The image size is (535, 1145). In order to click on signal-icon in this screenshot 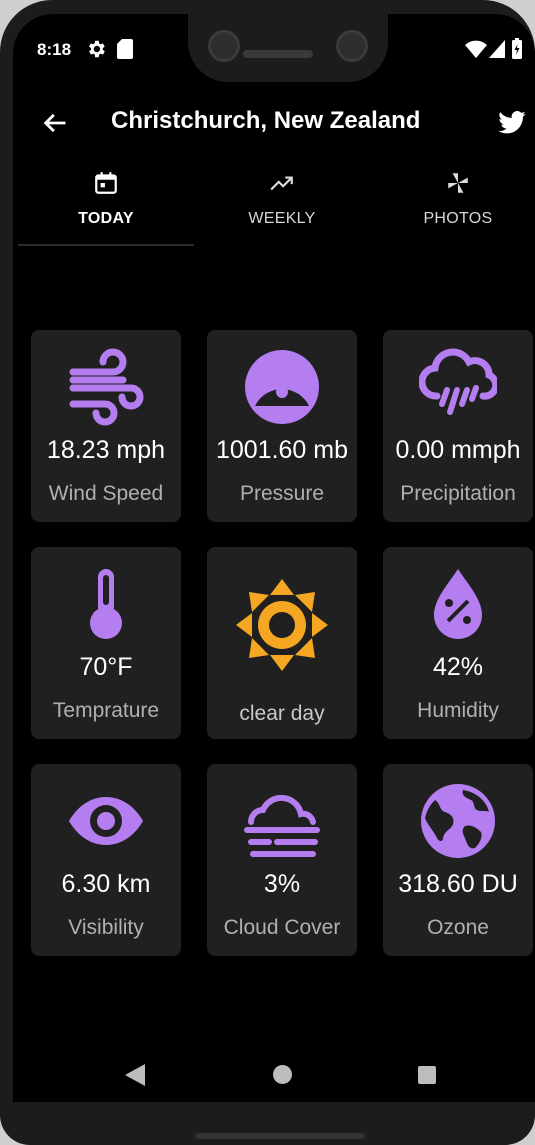, I will do `click(497, 49)`.